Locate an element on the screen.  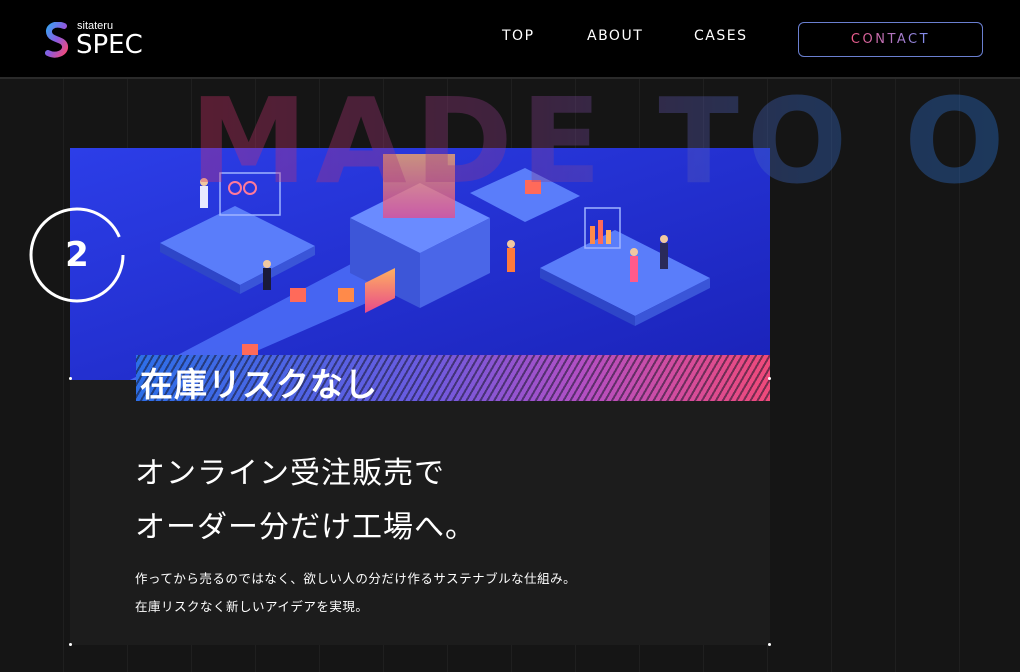
step-number: 2 is located at coordinates (77, 255).